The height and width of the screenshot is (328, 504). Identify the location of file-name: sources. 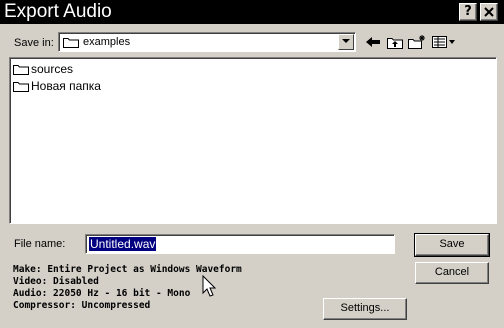
(52, 69).